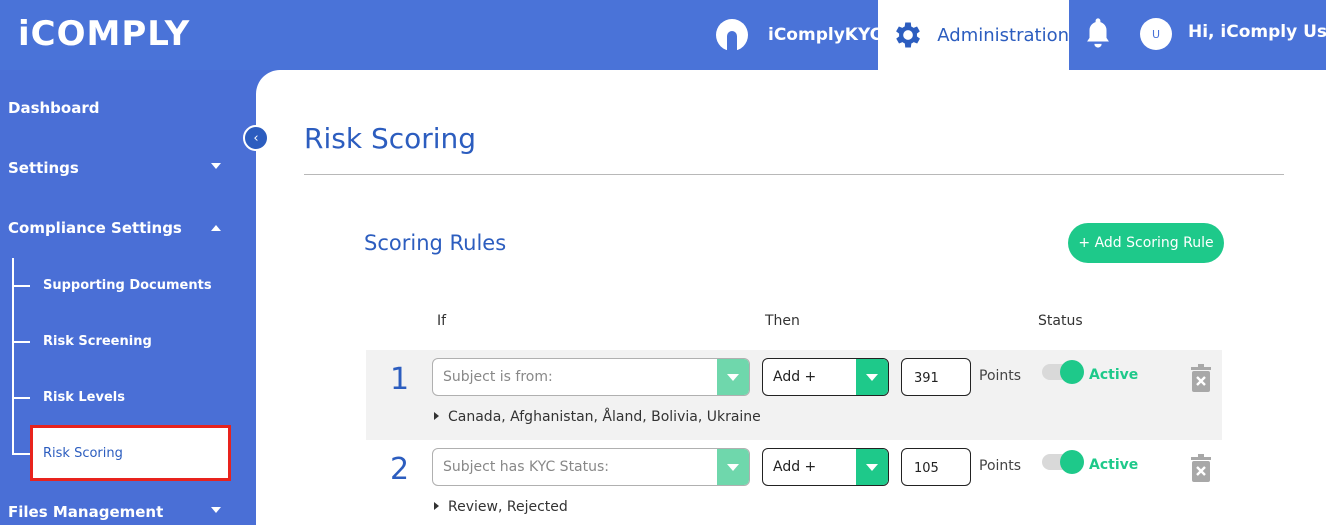 The width and height of the screenshot is (1326, 525). I want to click on tree-line, so click(13, 356).